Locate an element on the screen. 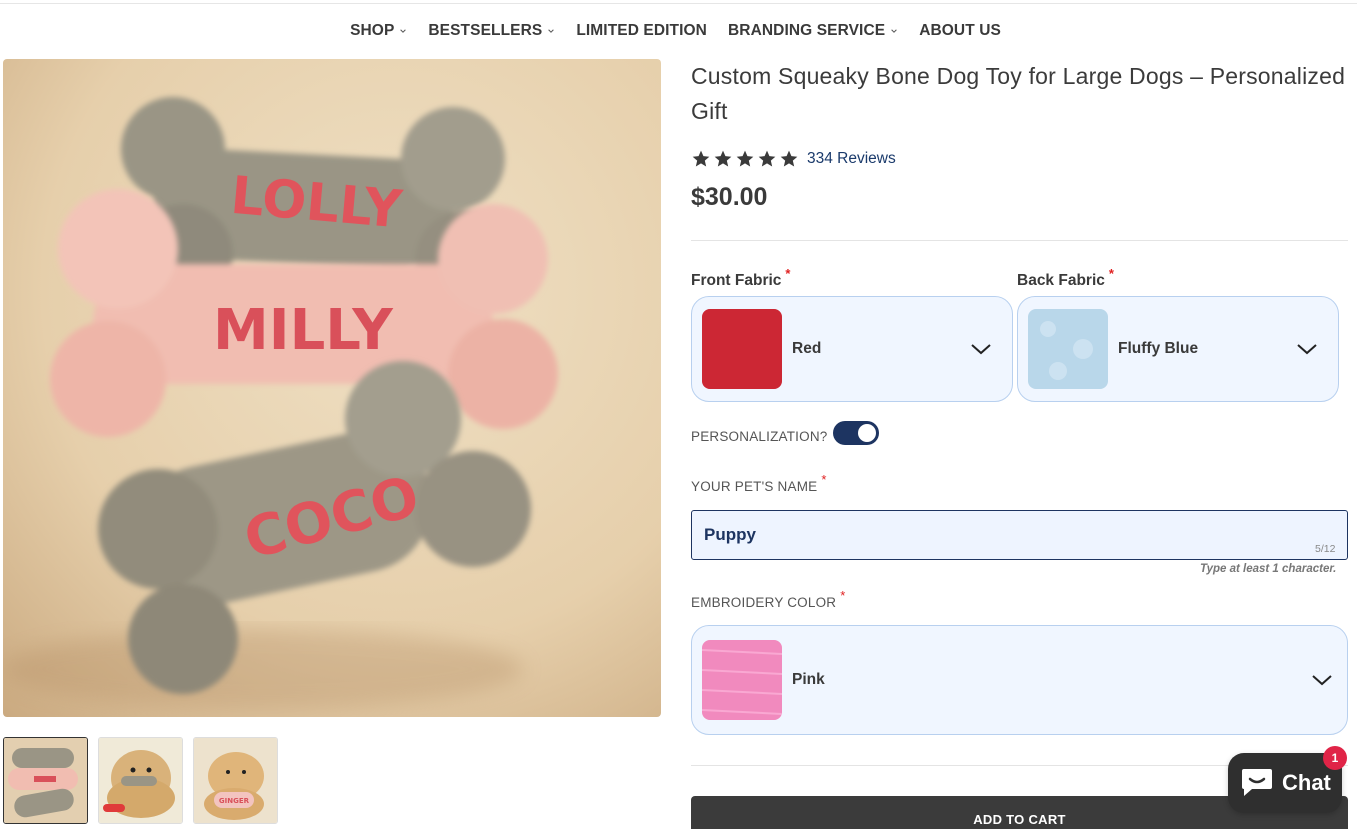  back-fabric-value: Fluffy Blue is located at coordinates (1158, 348).